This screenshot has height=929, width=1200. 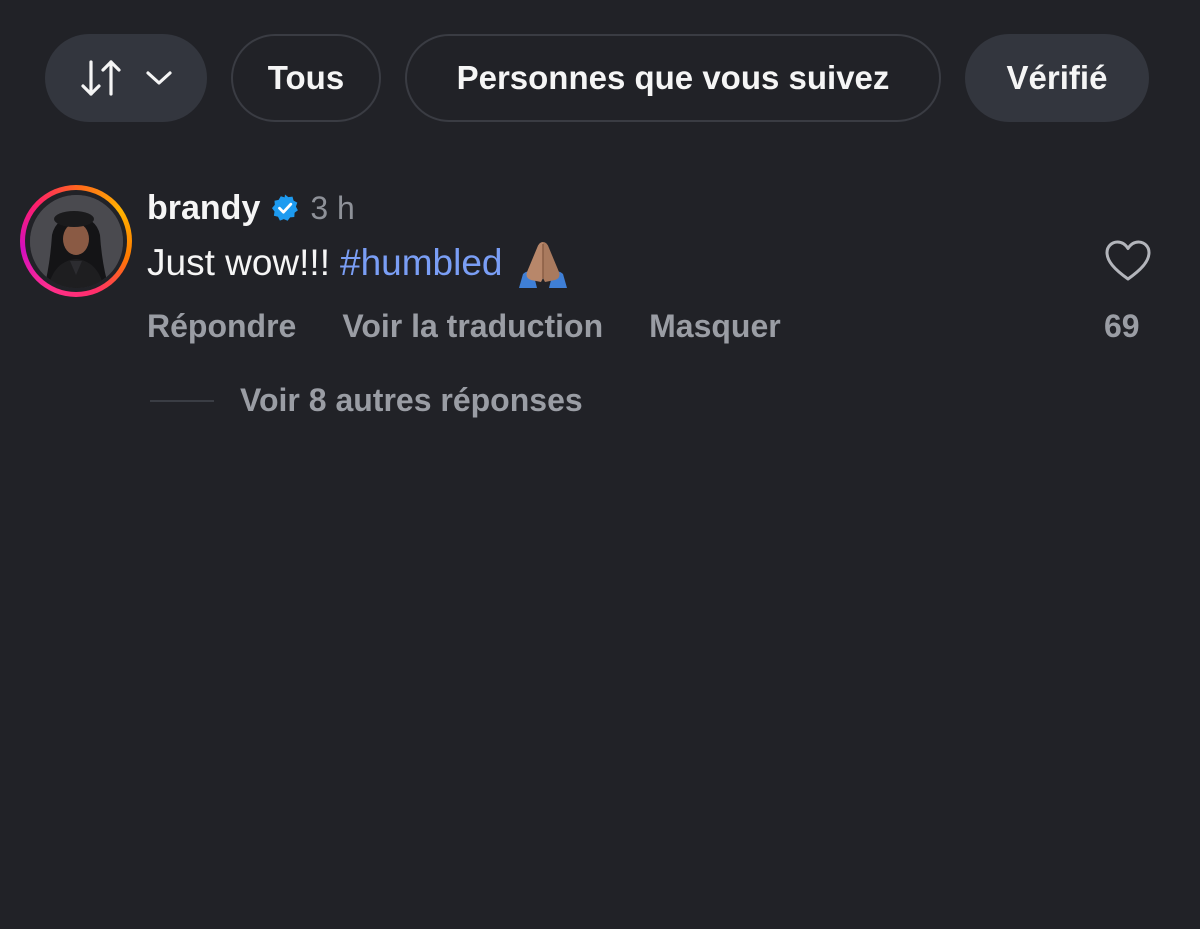 What do you see at coordinates (126, 78) in the screenshot?
I see `sort-button` at bounding box center [126, 78].